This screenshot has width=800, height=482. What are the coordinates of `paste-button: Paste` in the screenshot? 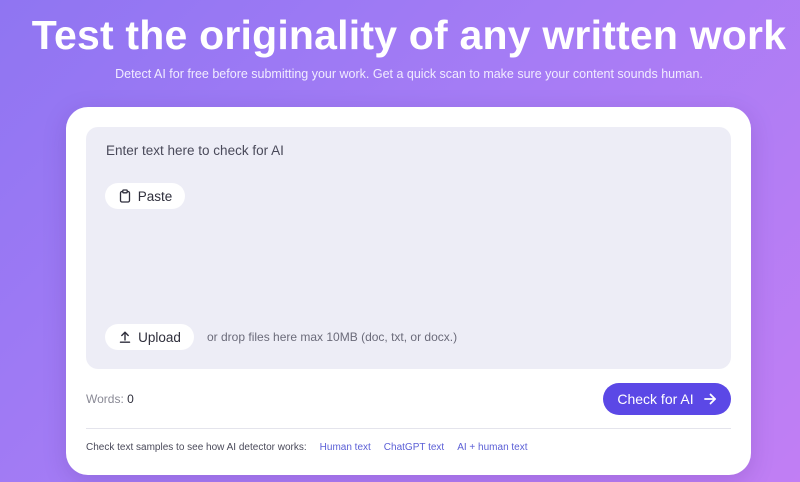 It's located at (145, 196).